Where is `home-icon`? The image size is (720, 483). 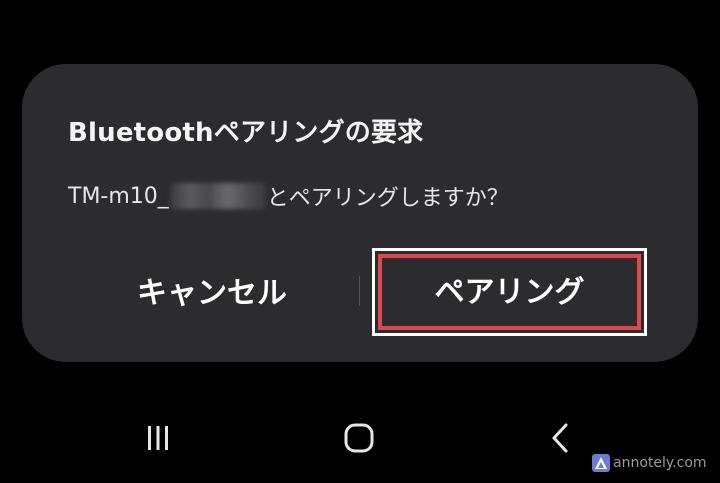 home-icon is located at coordinates (359, 438).